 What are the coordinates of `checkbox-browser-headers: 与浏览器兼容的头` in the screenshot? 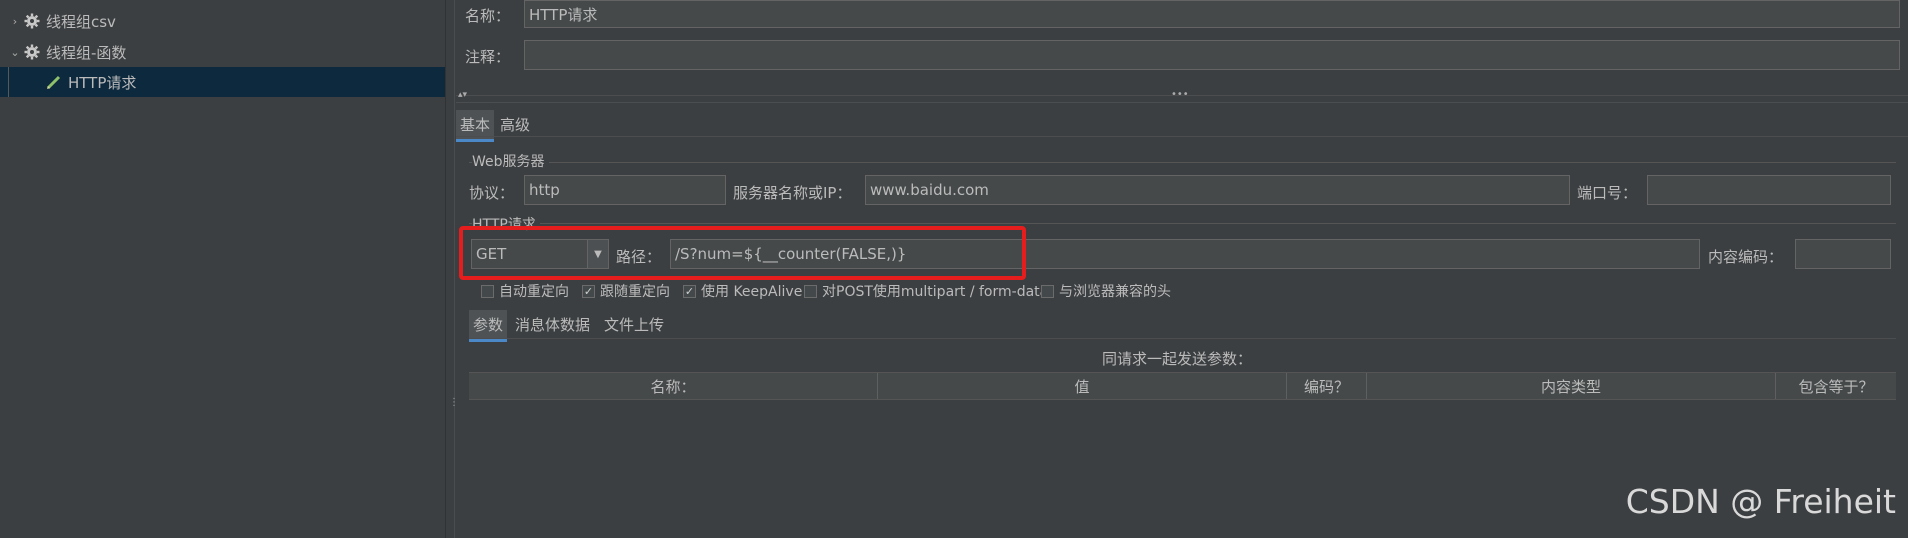 It's located at (1106, 291).